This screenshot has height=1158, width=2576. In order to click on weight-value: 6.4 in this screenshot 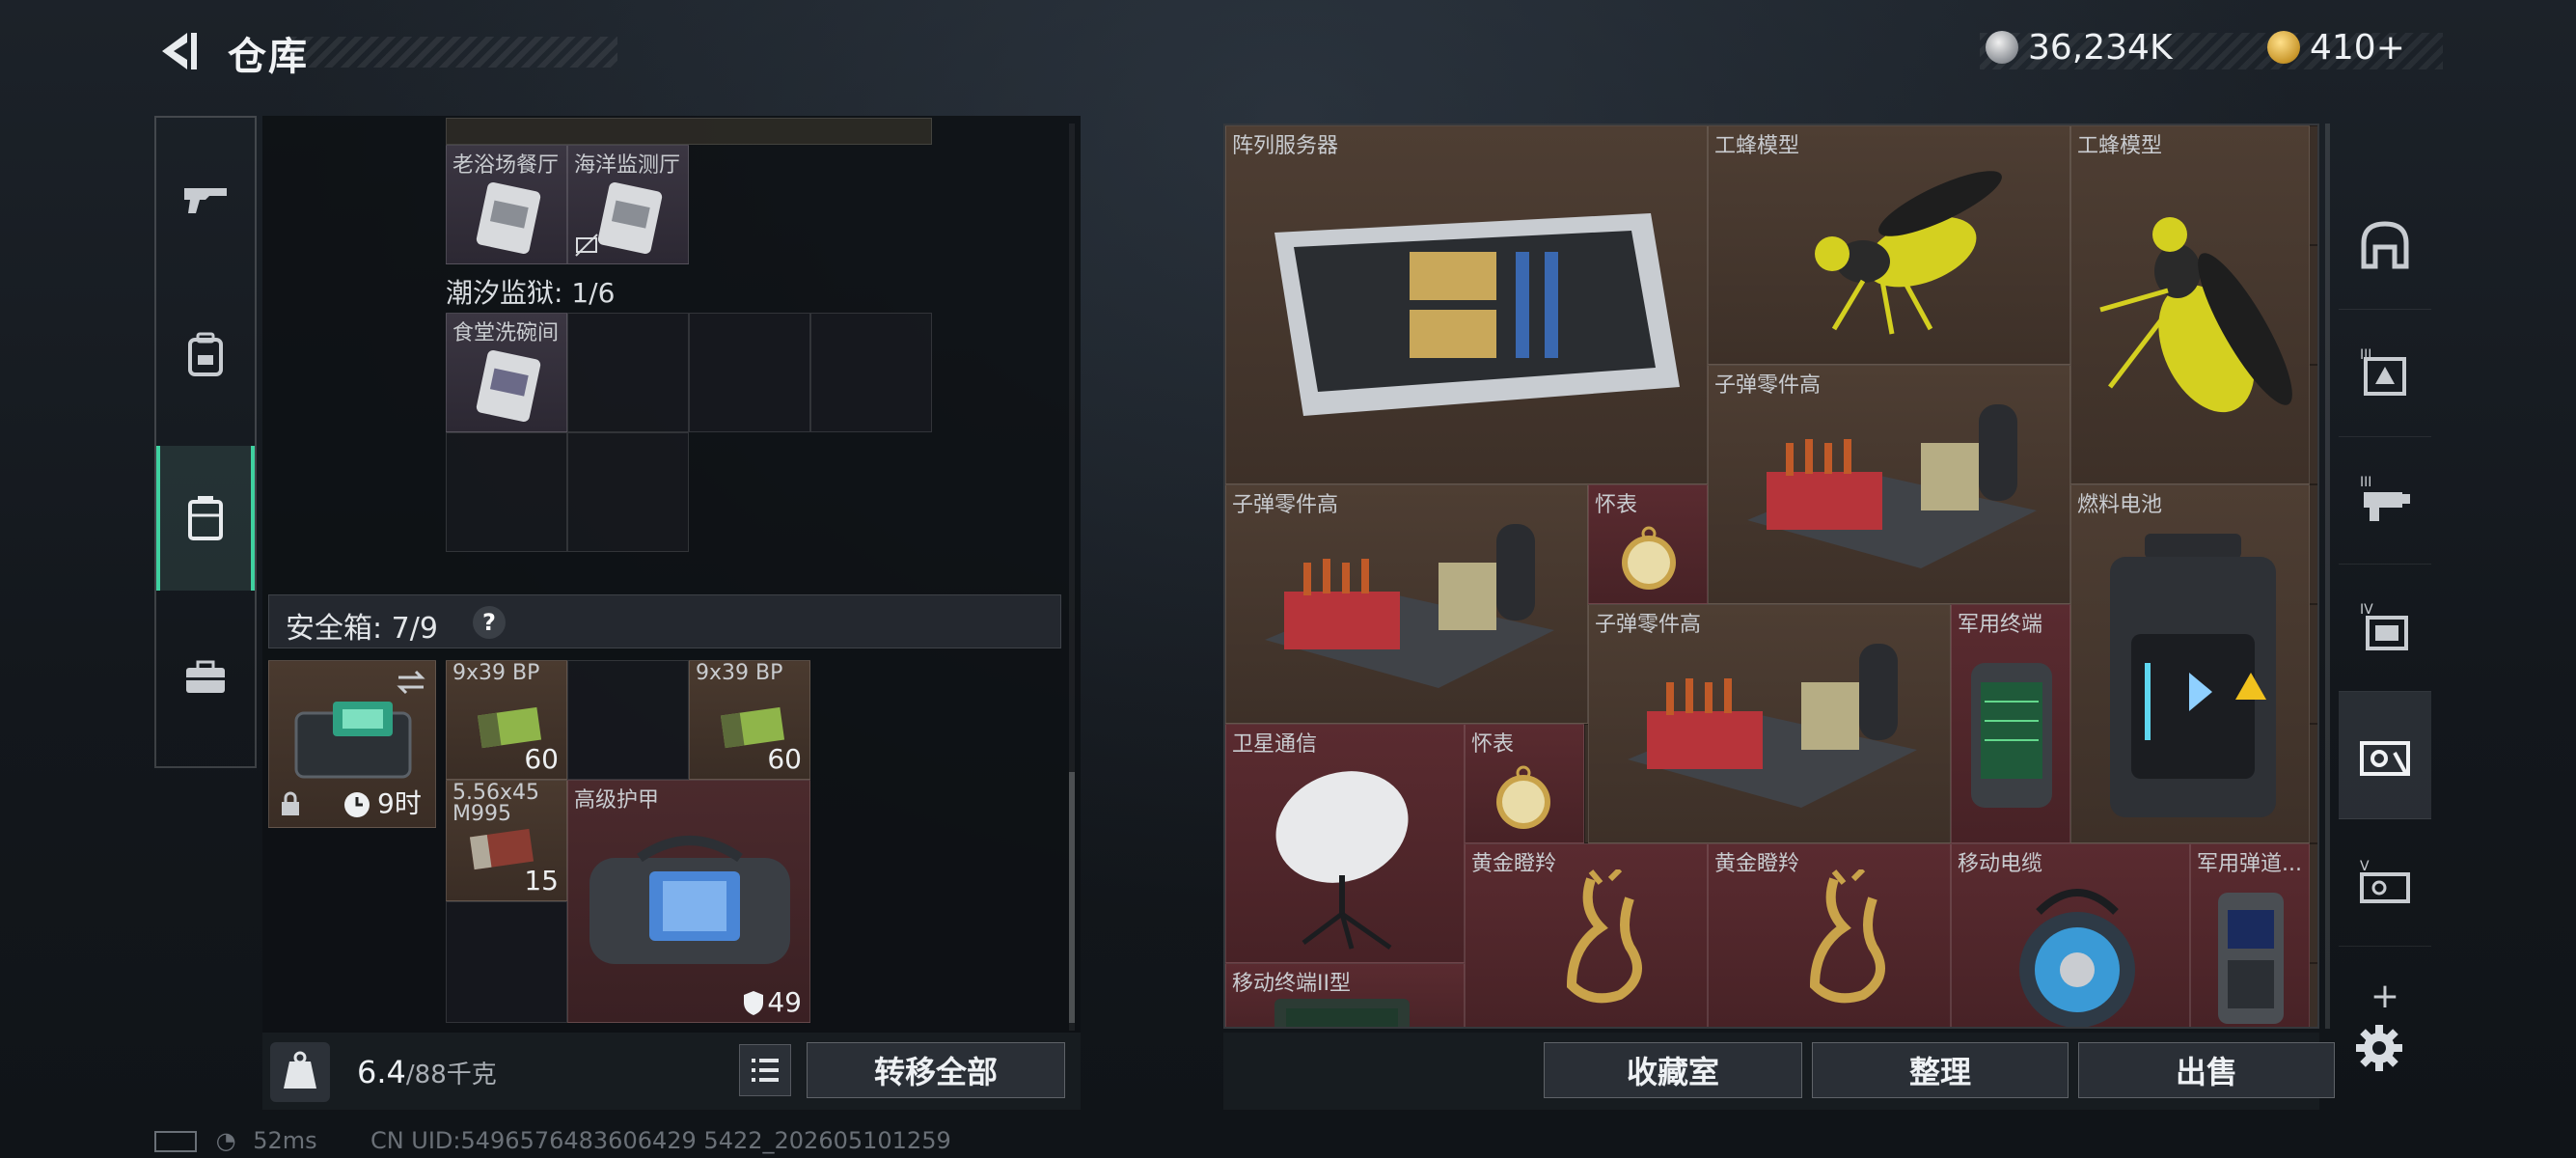, I will do `click(381, 1072)`.